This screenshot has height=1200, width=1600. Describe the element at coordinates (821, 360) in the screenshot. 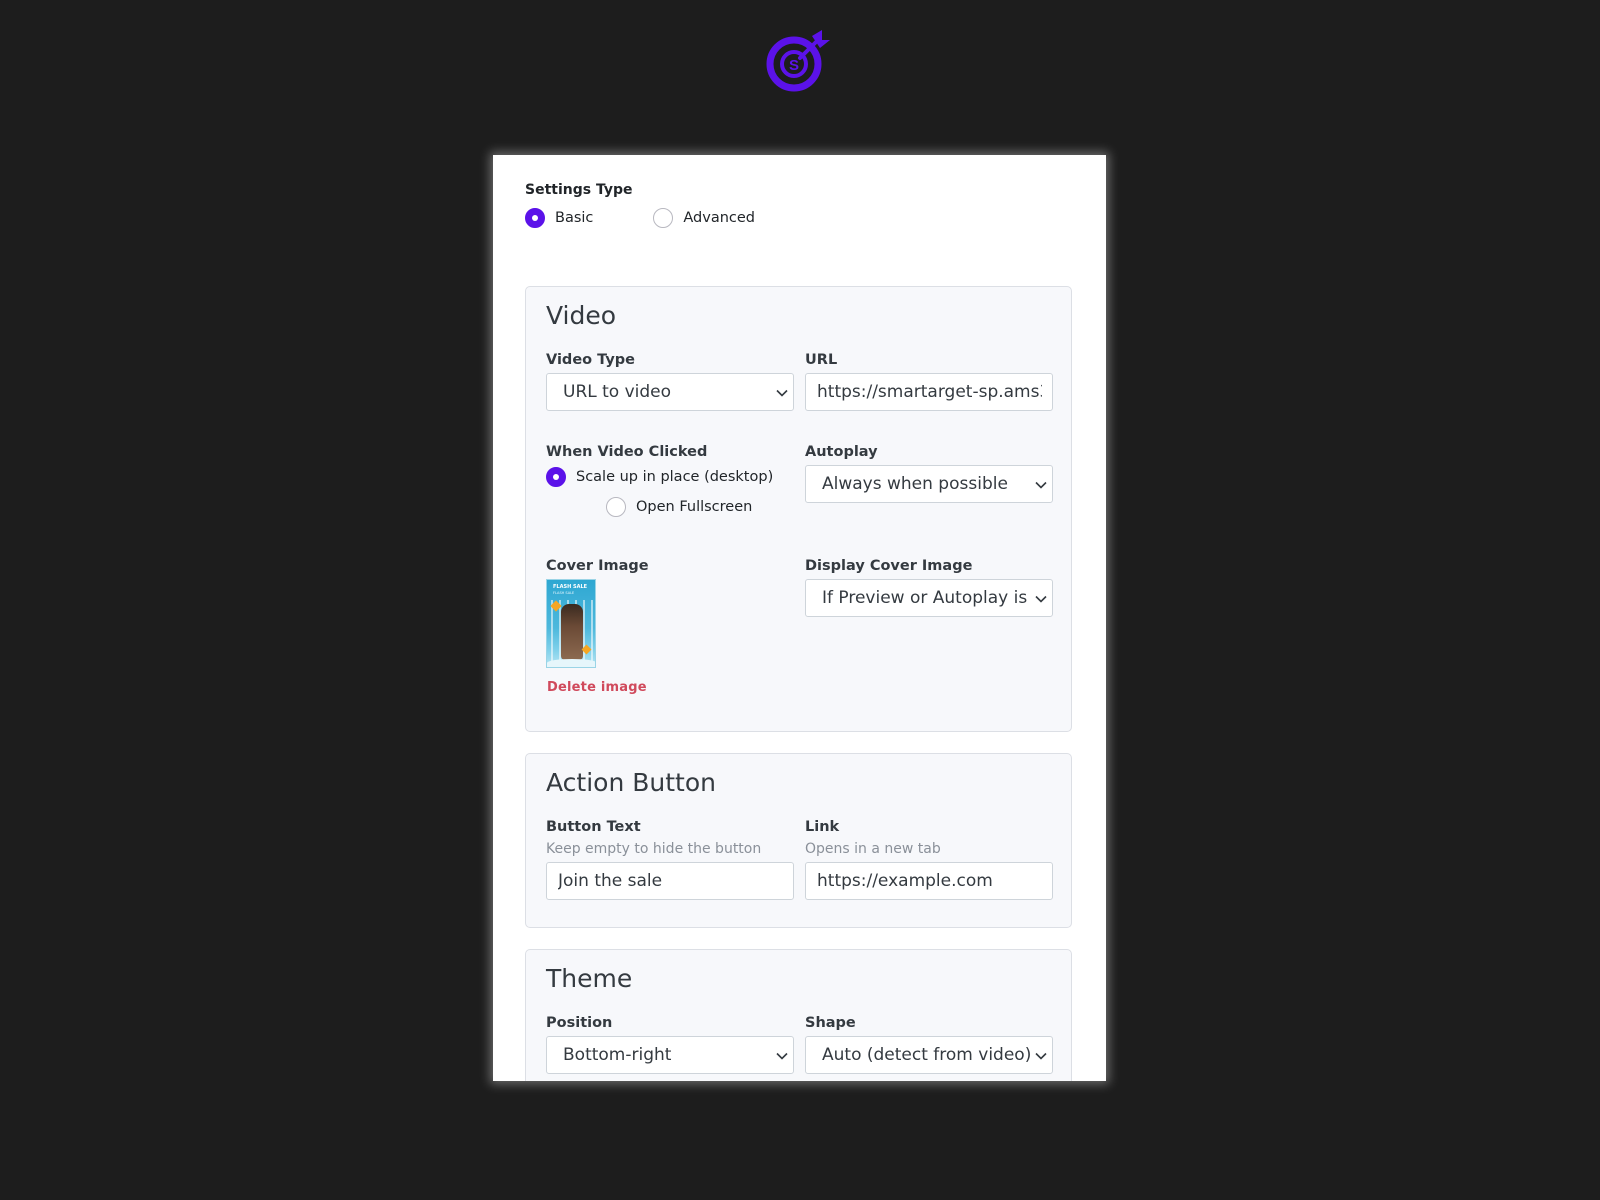

I see `url-label: URL` at that location.